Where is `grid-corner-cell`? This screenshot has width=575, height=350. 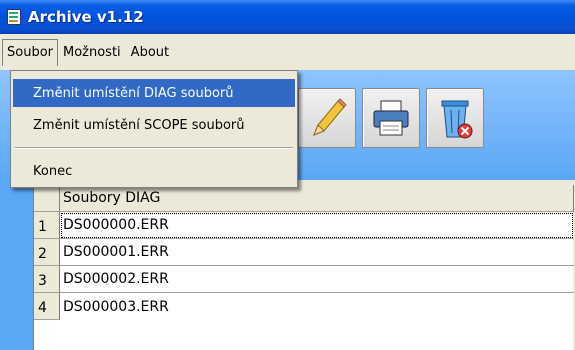
grid-corner-cell is located at coordinates (47, 198).